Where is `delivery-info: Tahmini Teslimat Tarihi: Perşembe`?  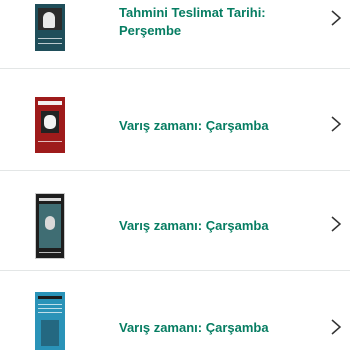
delivery-info: Tahmini Teslimat Tarihi: Perşembe is located at coordinates (214, 22).